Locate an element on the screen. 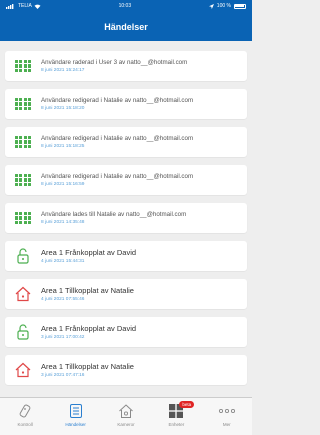  event-time: 8 juni 2021 15:18:25 is located at coordinates (63, 146).